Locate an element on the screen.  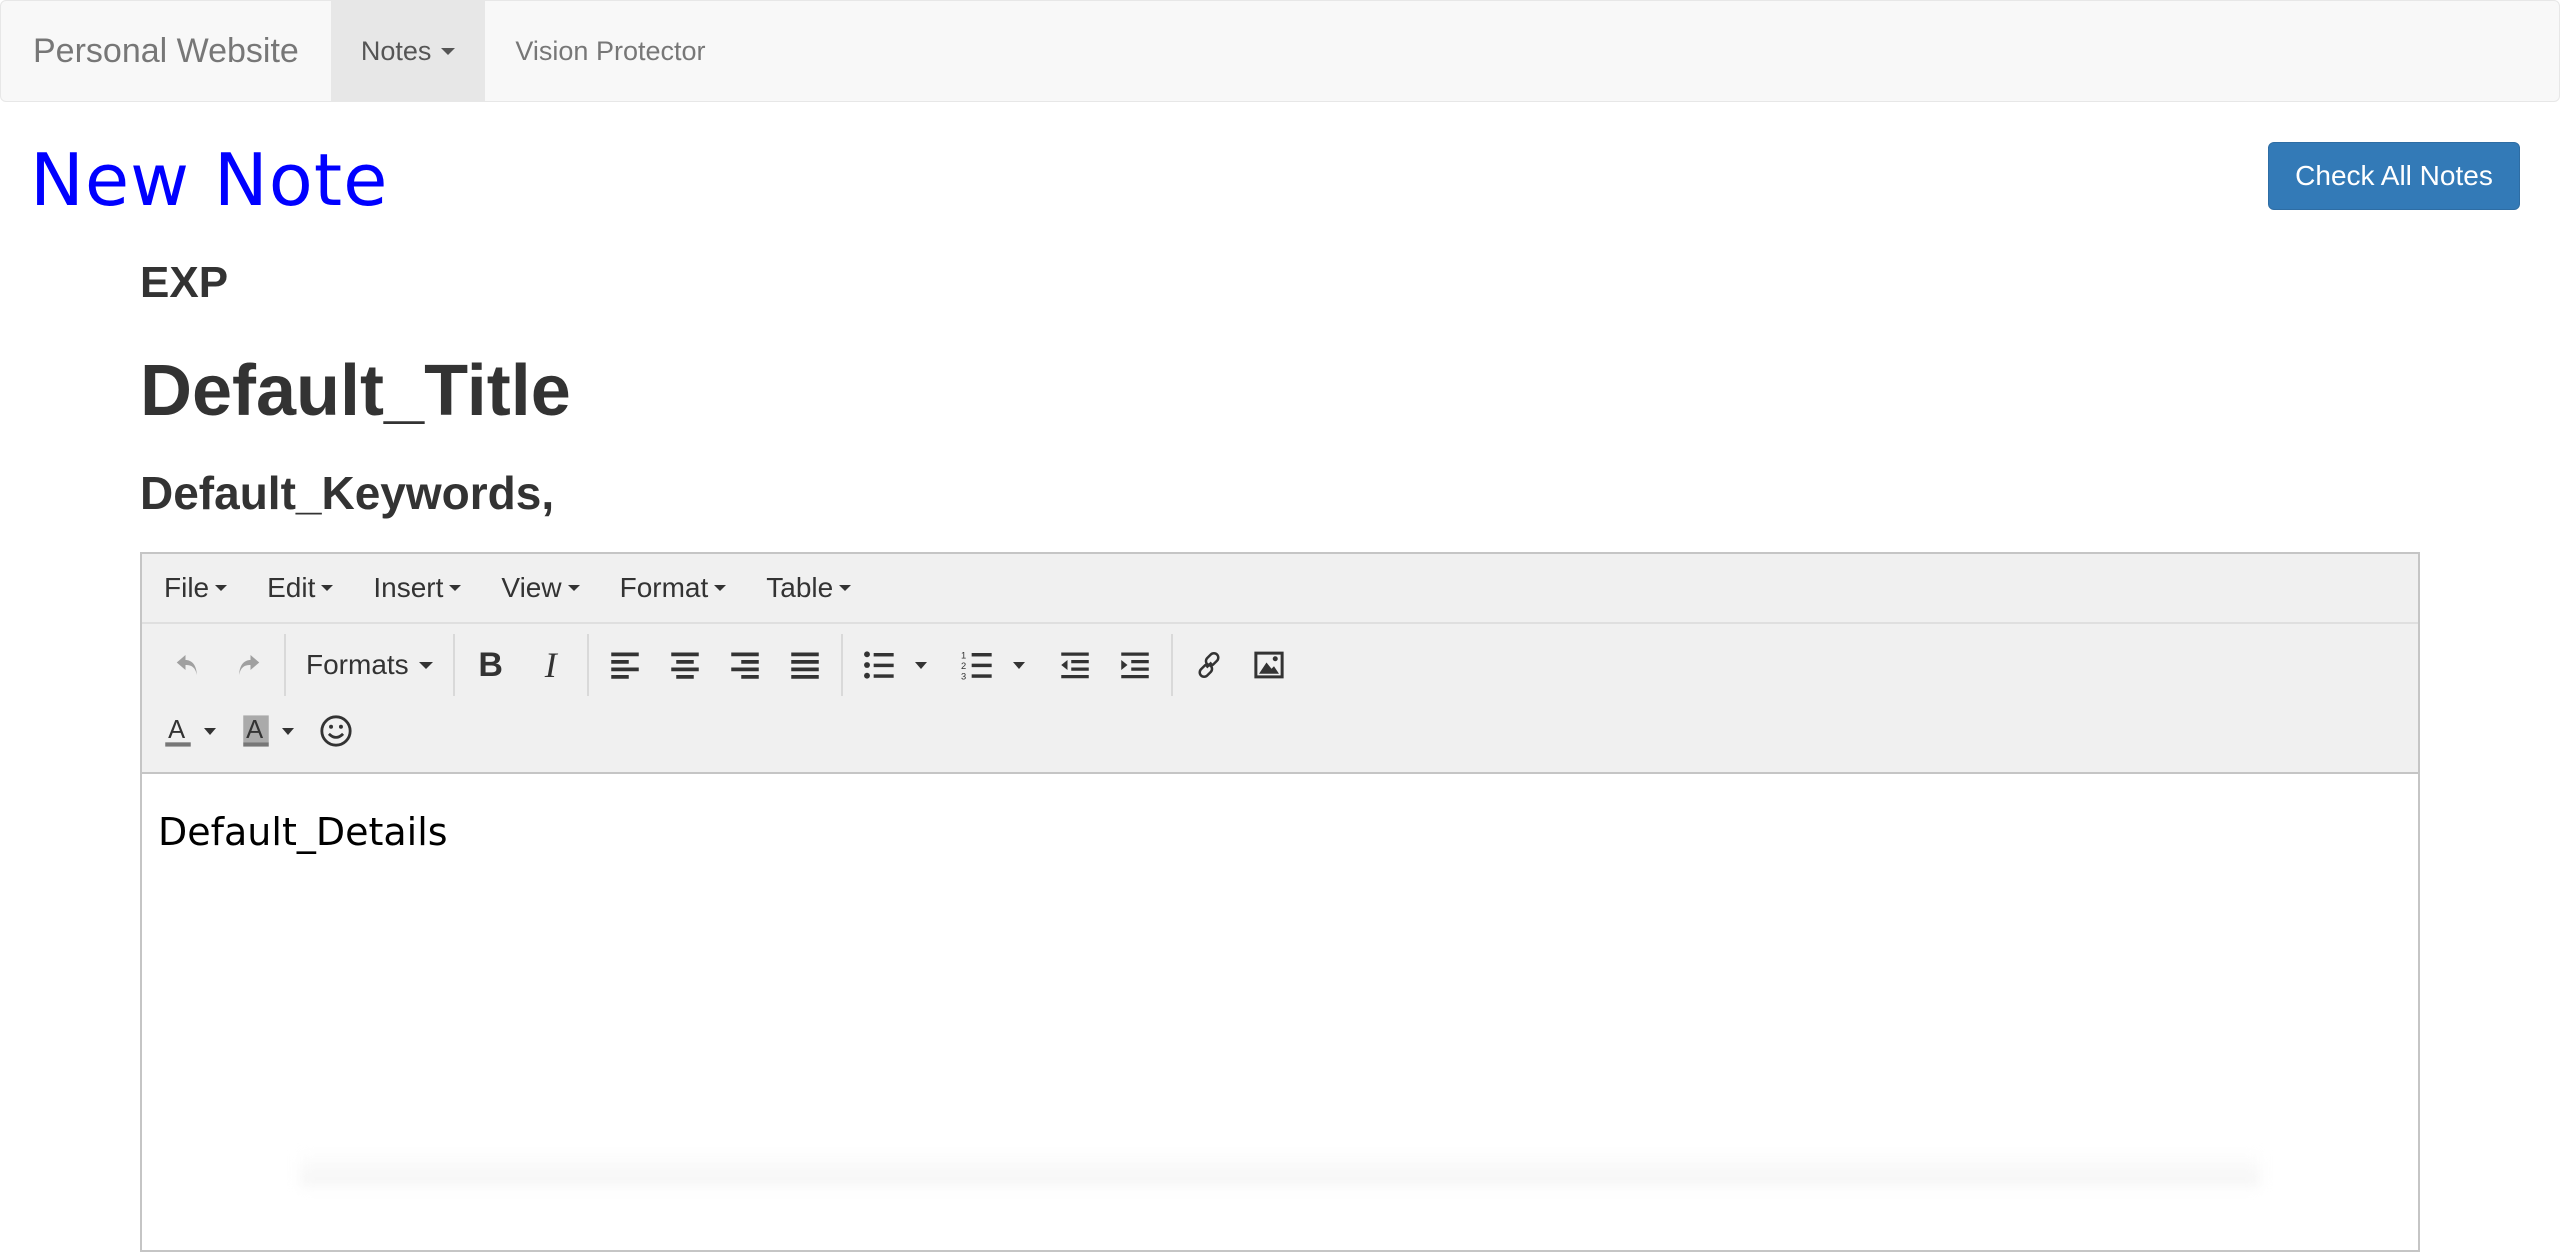
undo-button is located at coordinates (188, 665).